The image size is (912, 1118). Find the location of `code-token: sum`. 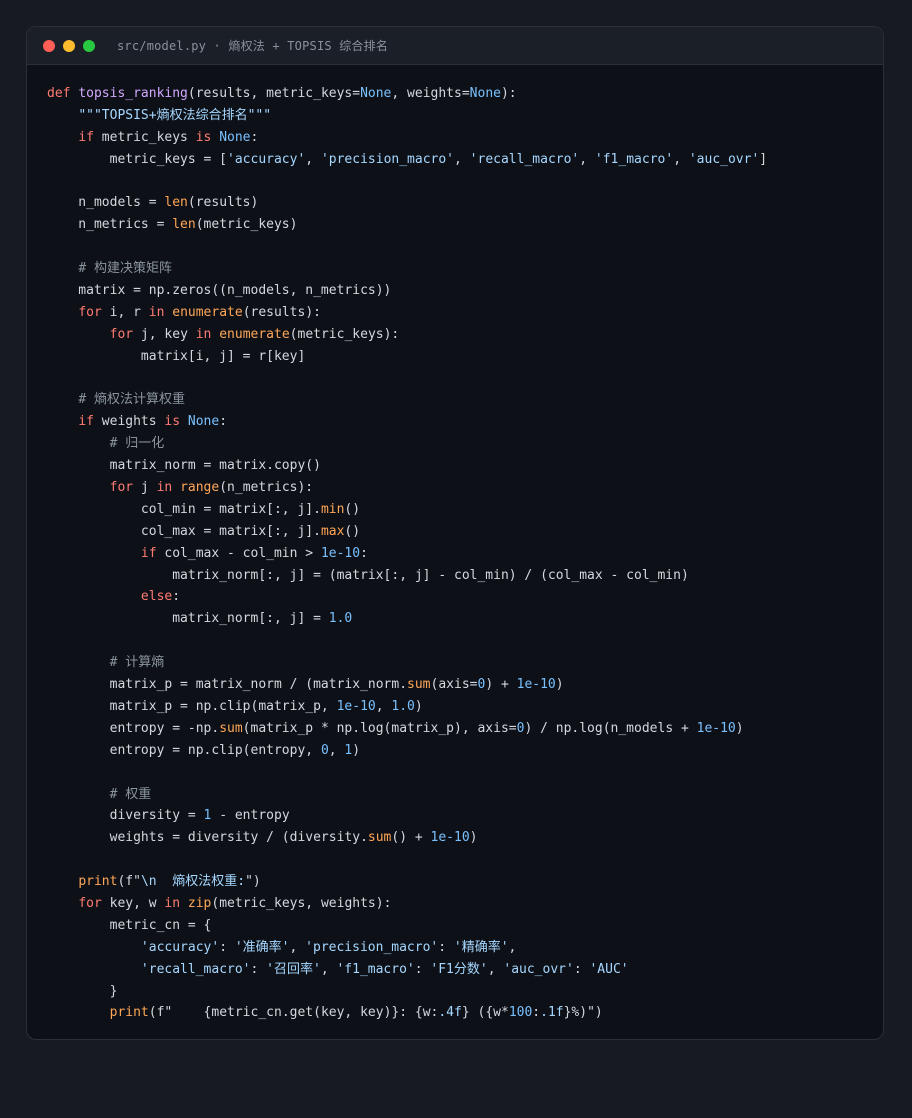

code-token: sum is located at coordinates (419, 685).